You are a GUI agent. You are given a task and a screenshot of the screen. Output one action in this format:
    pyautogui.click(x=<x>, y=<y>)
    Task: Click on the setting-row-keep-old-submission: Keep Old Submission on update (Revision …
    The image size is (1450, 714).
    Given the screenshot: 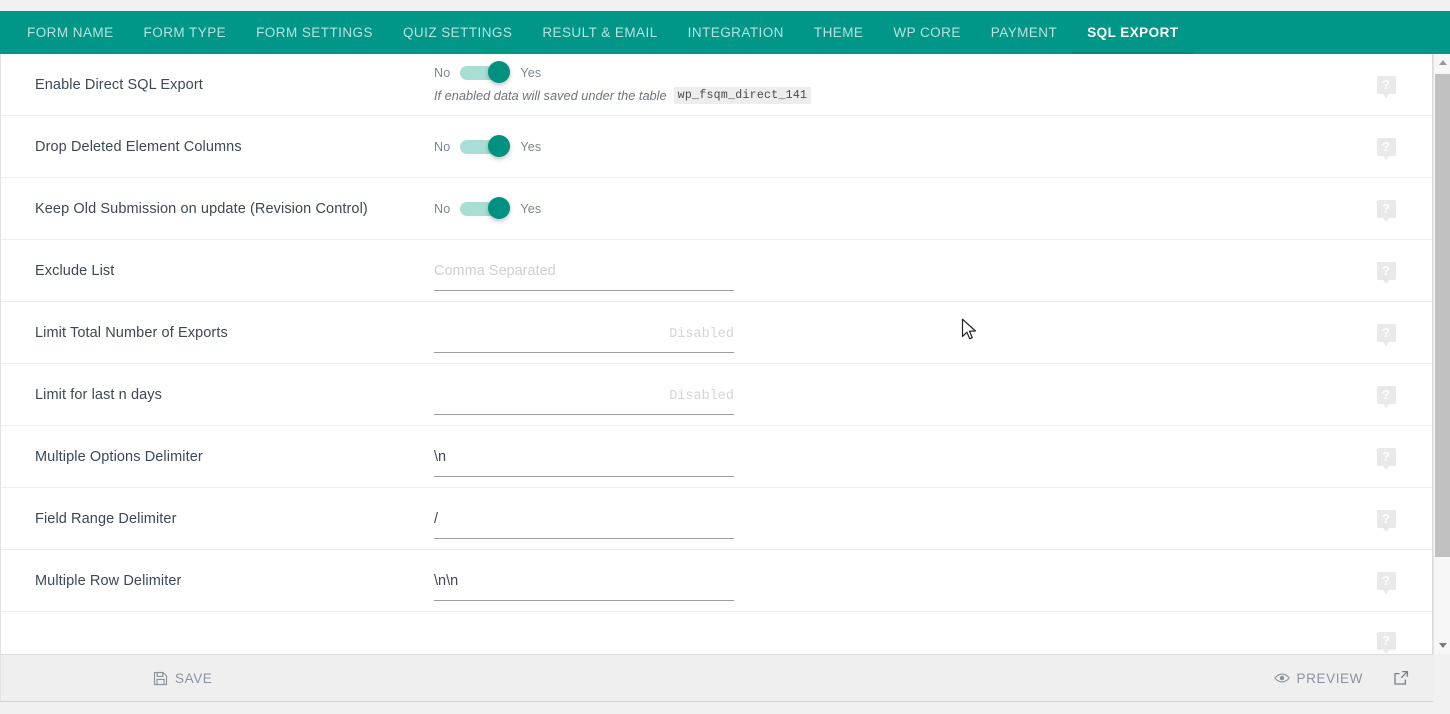 What is the action you would take?
    pyautogui.click(x=716, y=209)
    